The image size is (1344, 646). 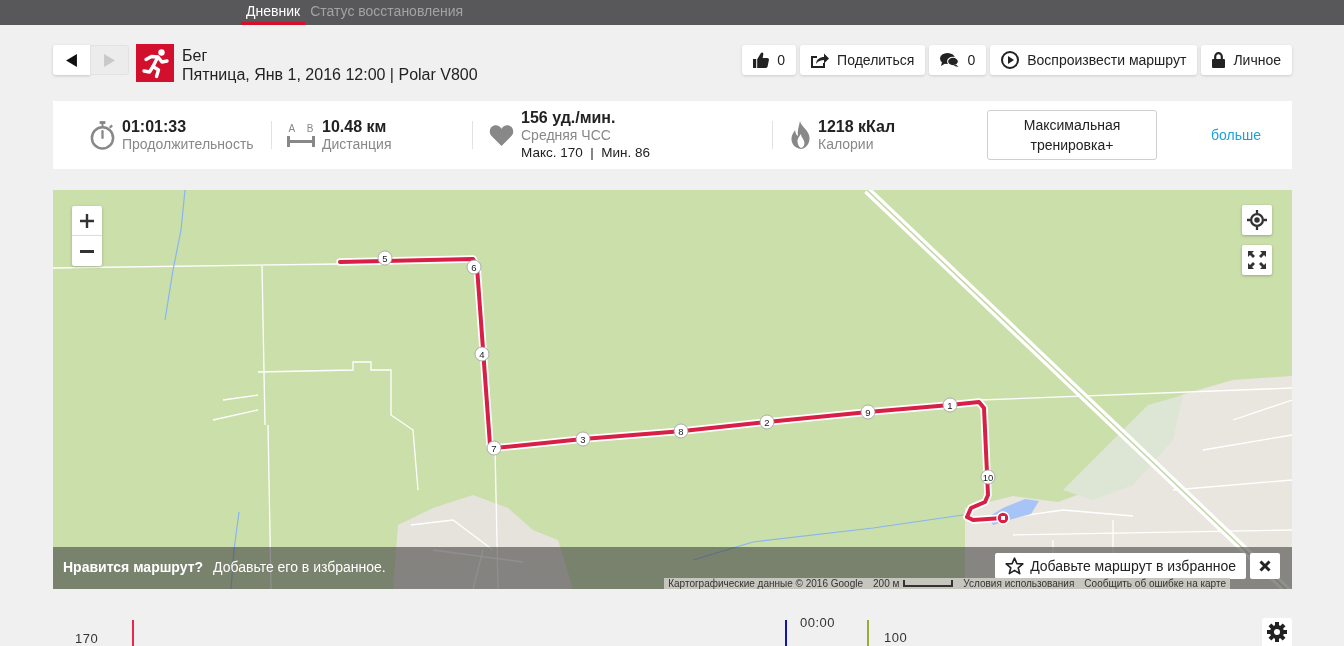 I want to click on distance-marker: 1, so click(x=950, y=405).